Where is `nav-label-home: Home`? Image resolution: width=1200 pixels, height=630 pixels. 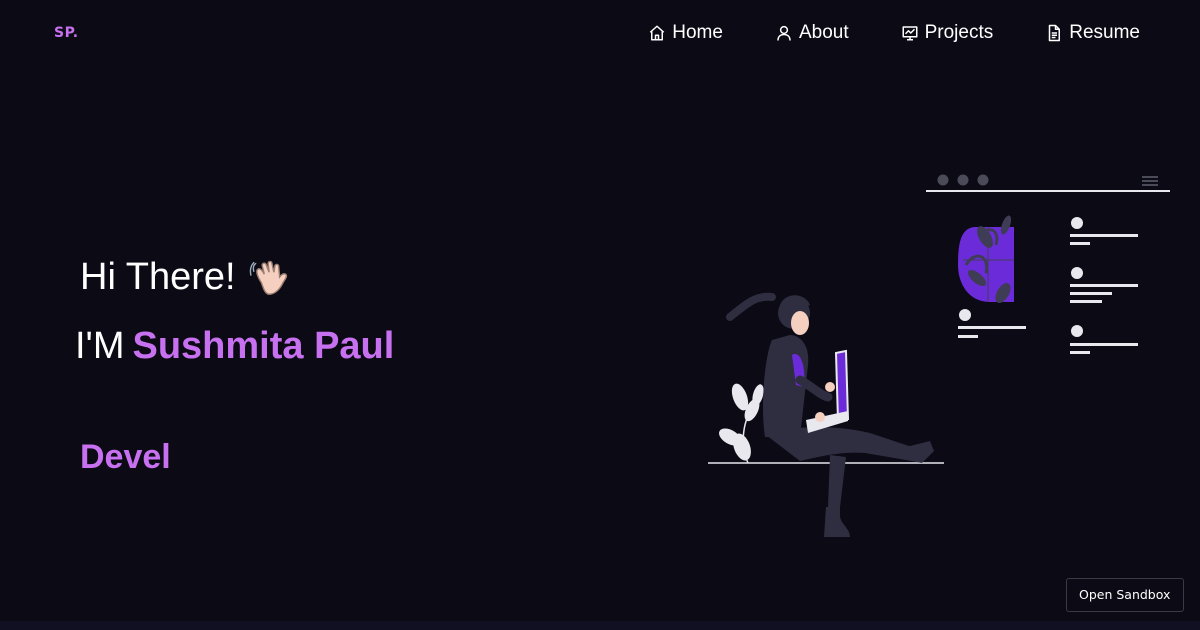 nav-label-home: Home is located at coordinates (697, 32).